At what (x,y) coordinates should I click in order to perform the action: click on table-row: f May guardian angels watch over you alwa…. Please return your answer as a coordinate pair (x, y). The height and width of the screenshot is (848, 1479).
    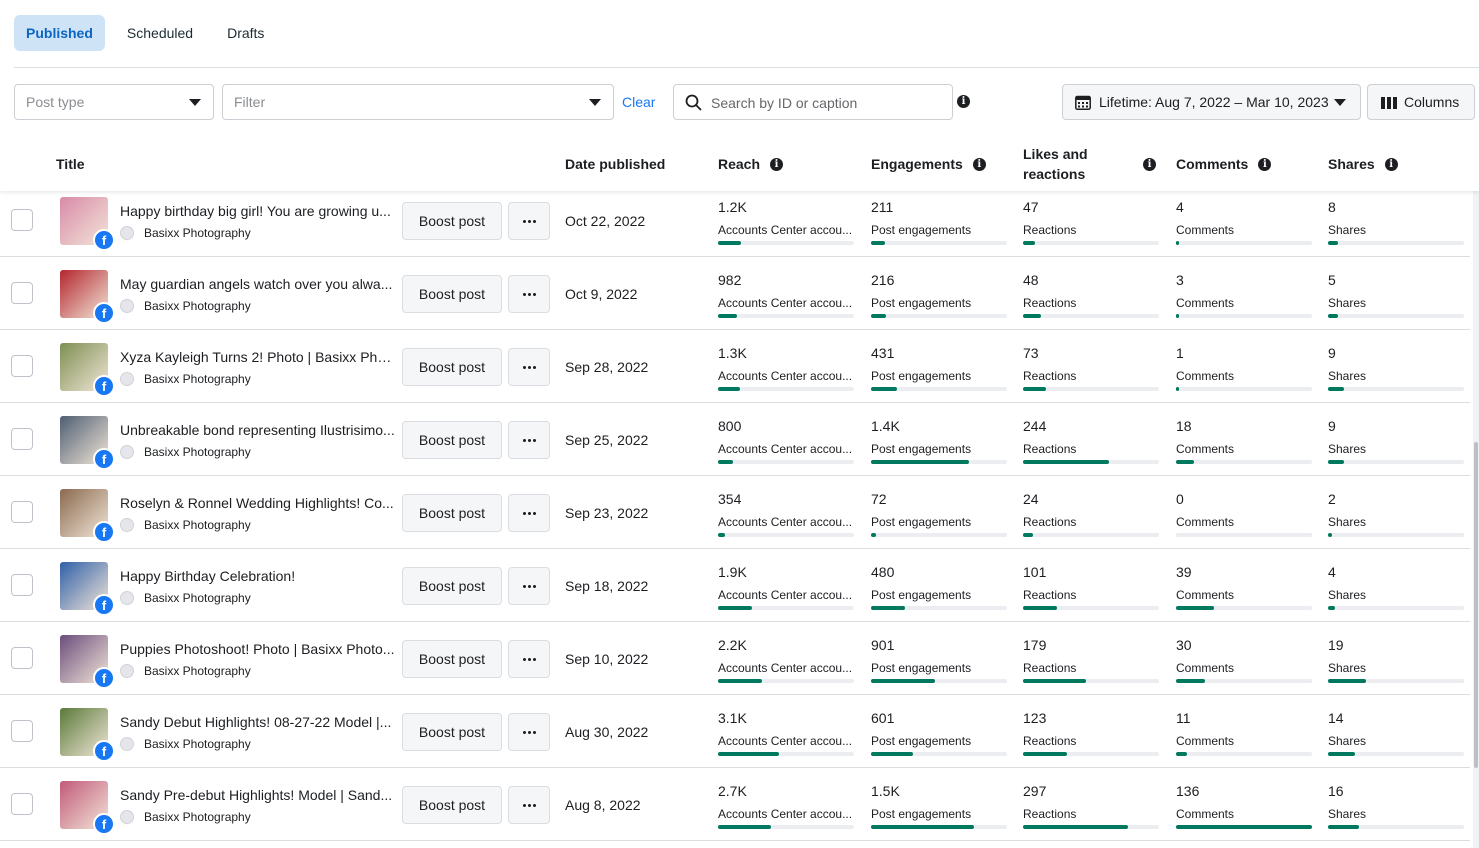
    Looking at the image, I should click on (735, 293).